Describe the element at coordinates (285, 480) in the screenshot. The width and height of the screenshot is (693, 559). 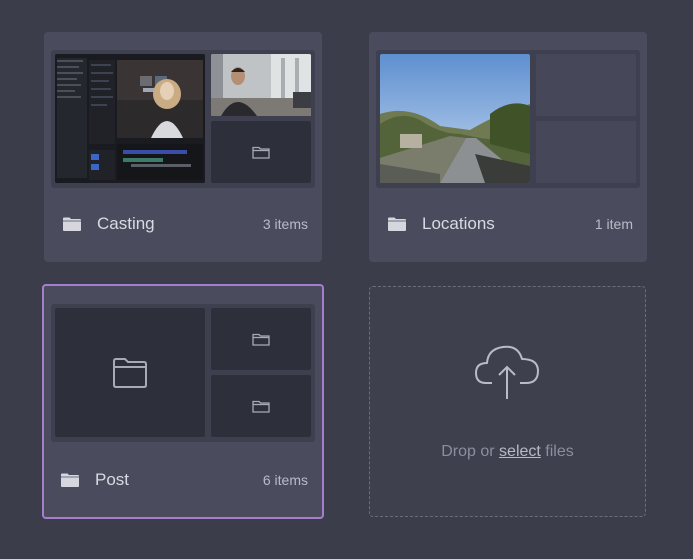
I see `folder-item-count: 6 items` at that location.